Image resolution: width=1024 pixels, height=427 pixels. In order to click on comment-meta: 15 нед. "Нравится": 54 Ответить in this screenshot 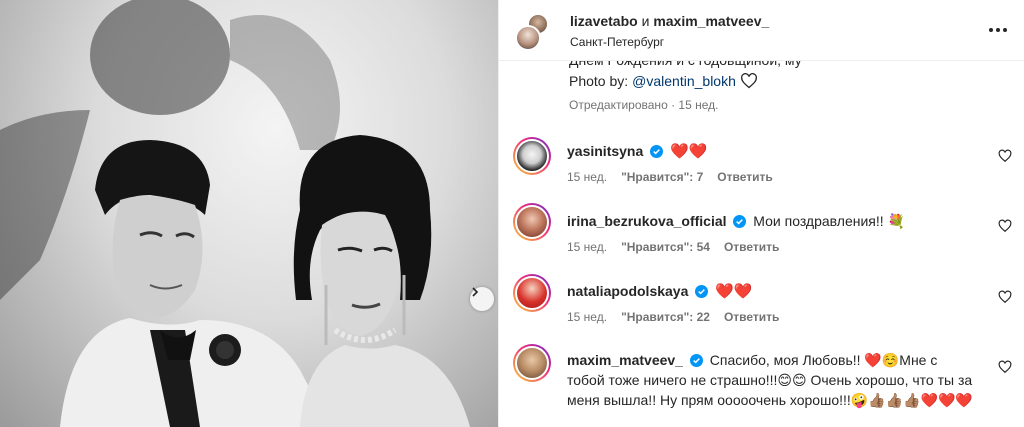, I will do `click(673, 247)`.